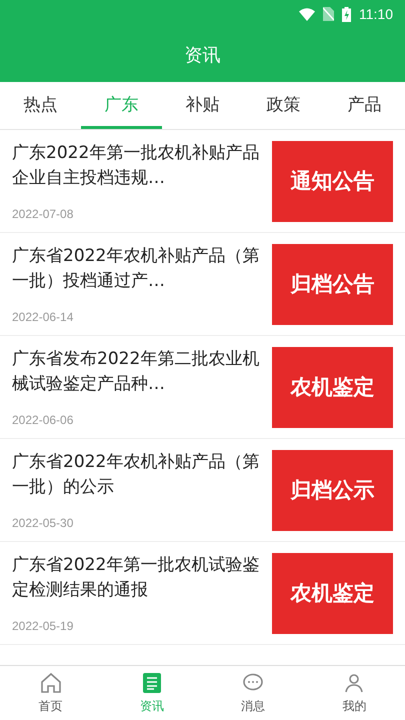  Describe the element at coordinates (332, 490) in the screenshot. I see `article-thumbnail: 归档公示` at that location.